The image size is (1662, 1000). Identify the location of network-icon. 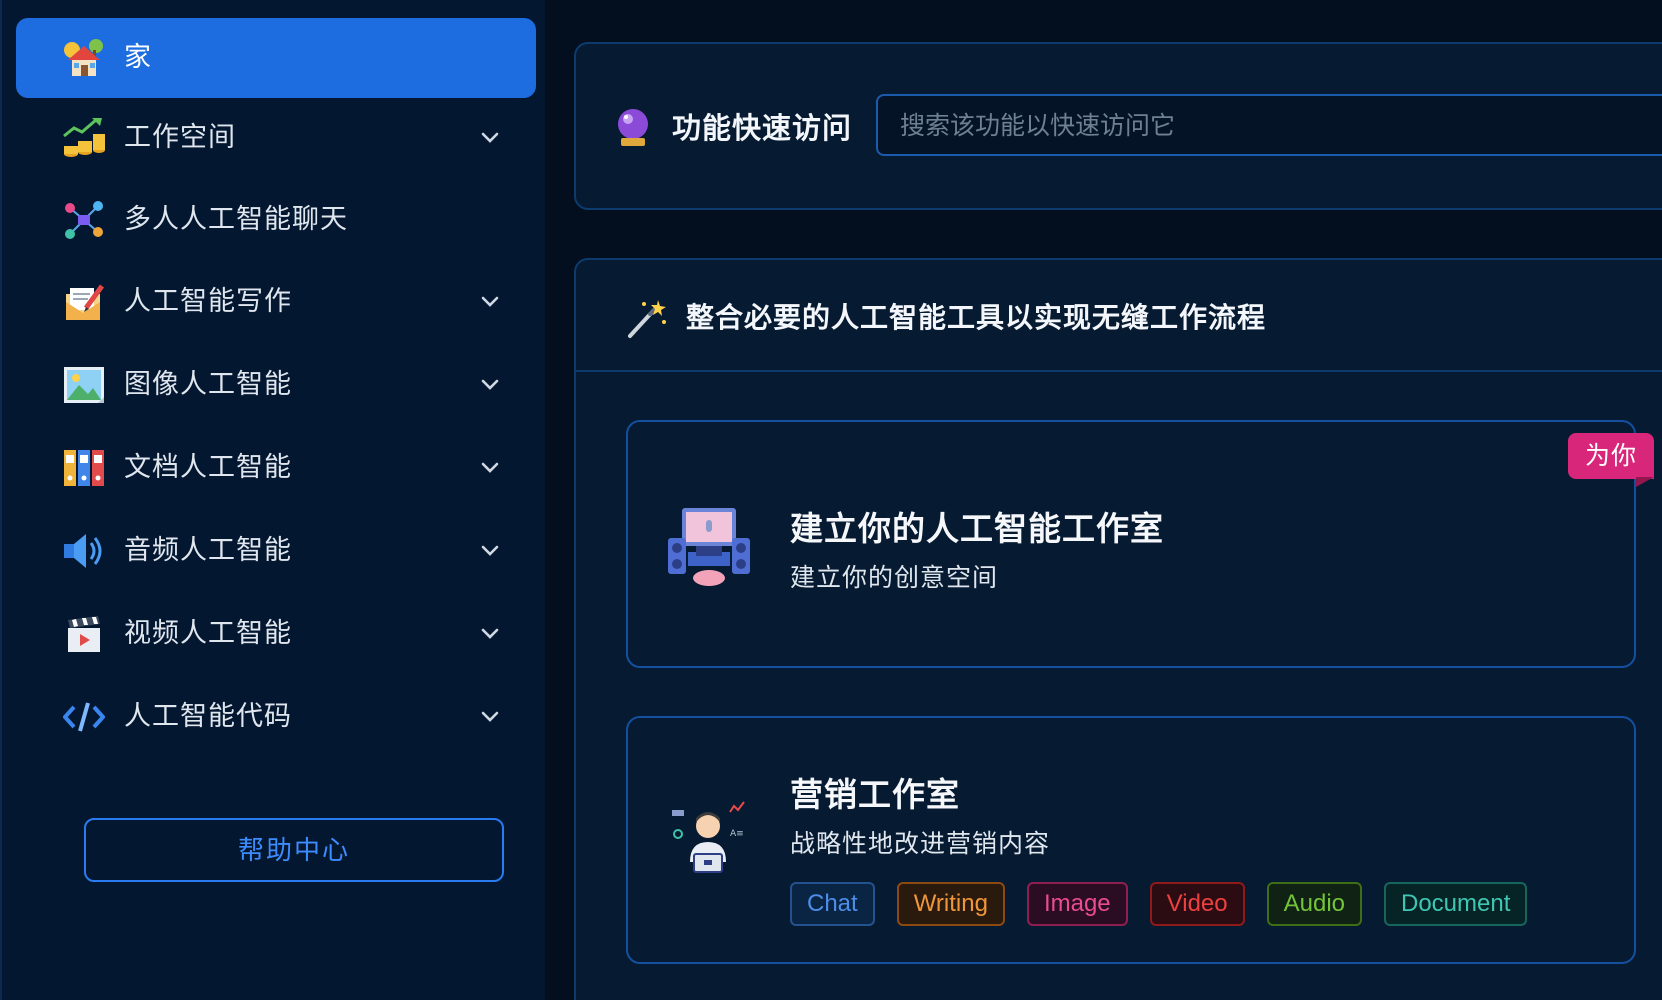
(84, 220).